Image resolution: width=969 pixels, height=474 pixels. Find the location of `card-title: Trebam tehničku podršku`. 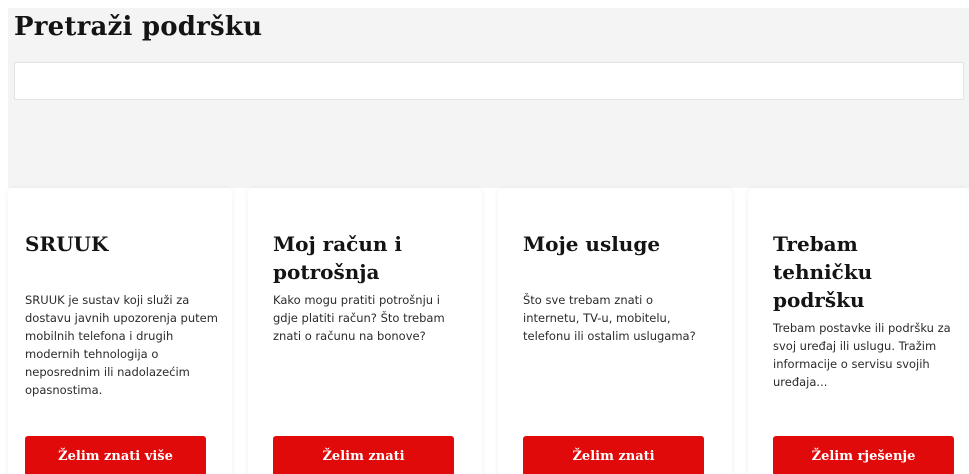

card-title: Trebam tehničku podršku is located at coordinates (823, 272).